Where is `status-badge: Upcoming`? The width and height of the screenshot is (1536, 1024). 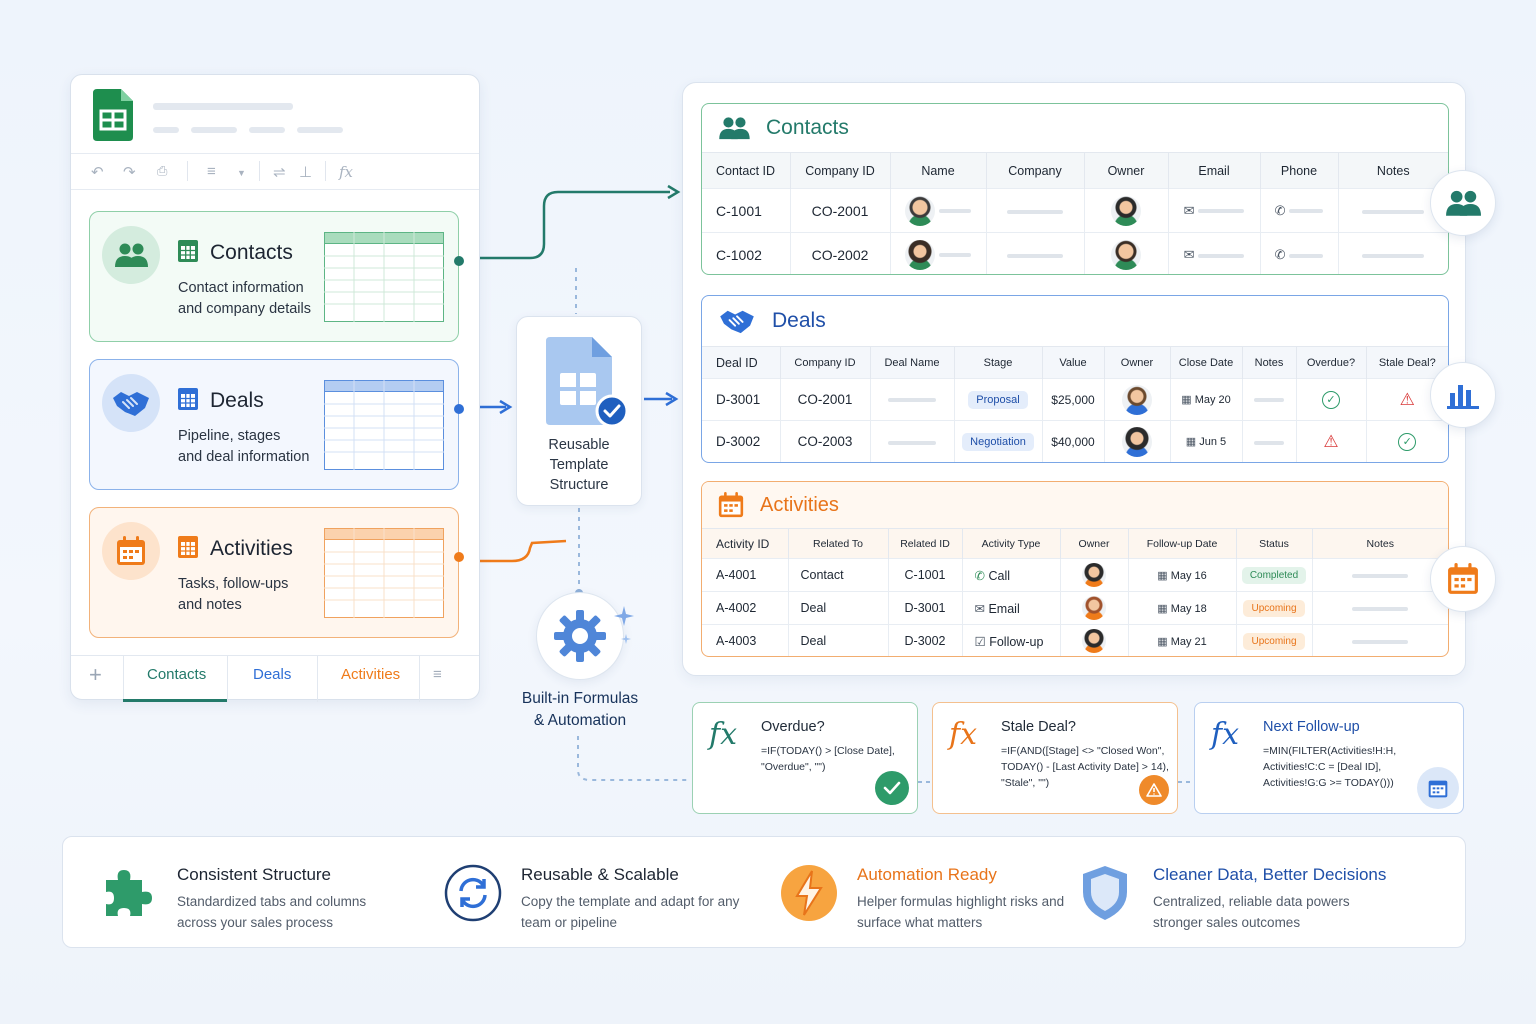
status-badge: Upcoming is located at coordinates (1274, 641).